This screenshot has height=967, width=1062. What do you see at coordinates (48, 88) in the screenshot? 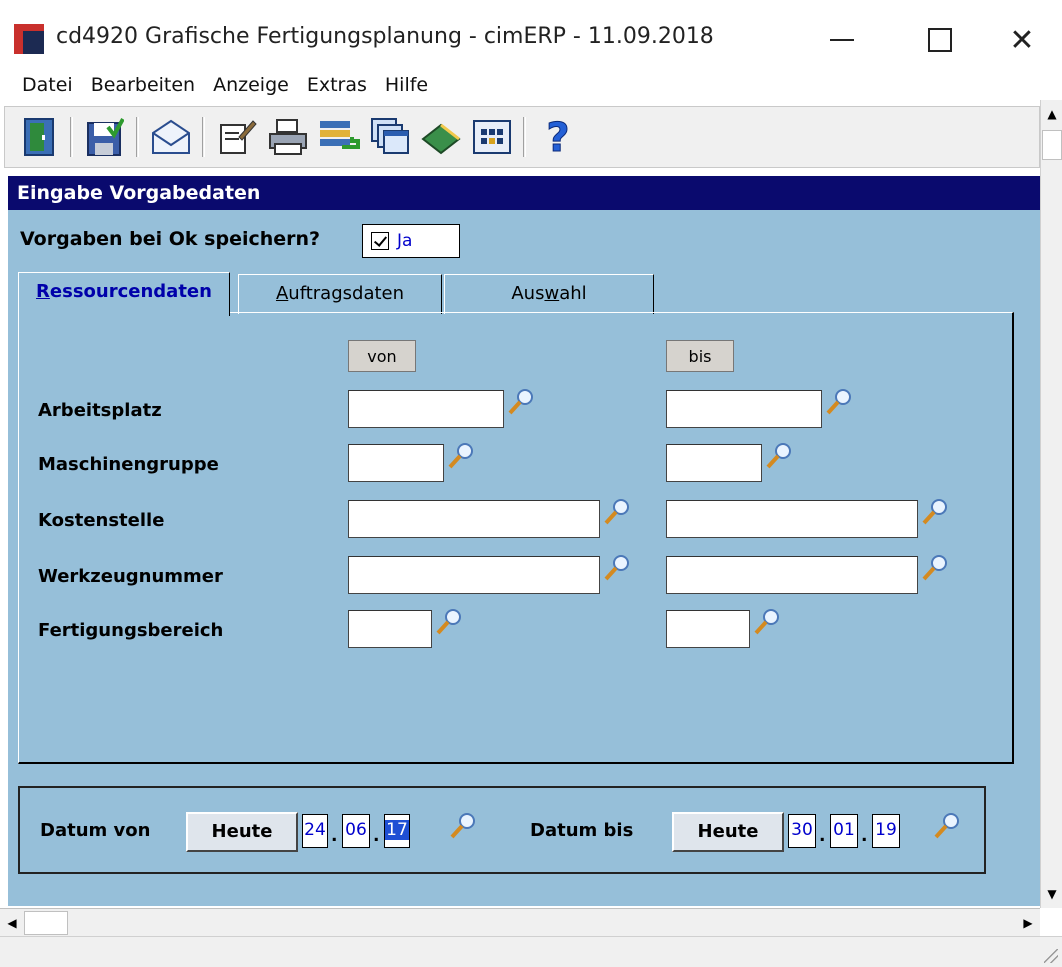
I see `menu-datei: Datei` at bounding box center [48, 88].